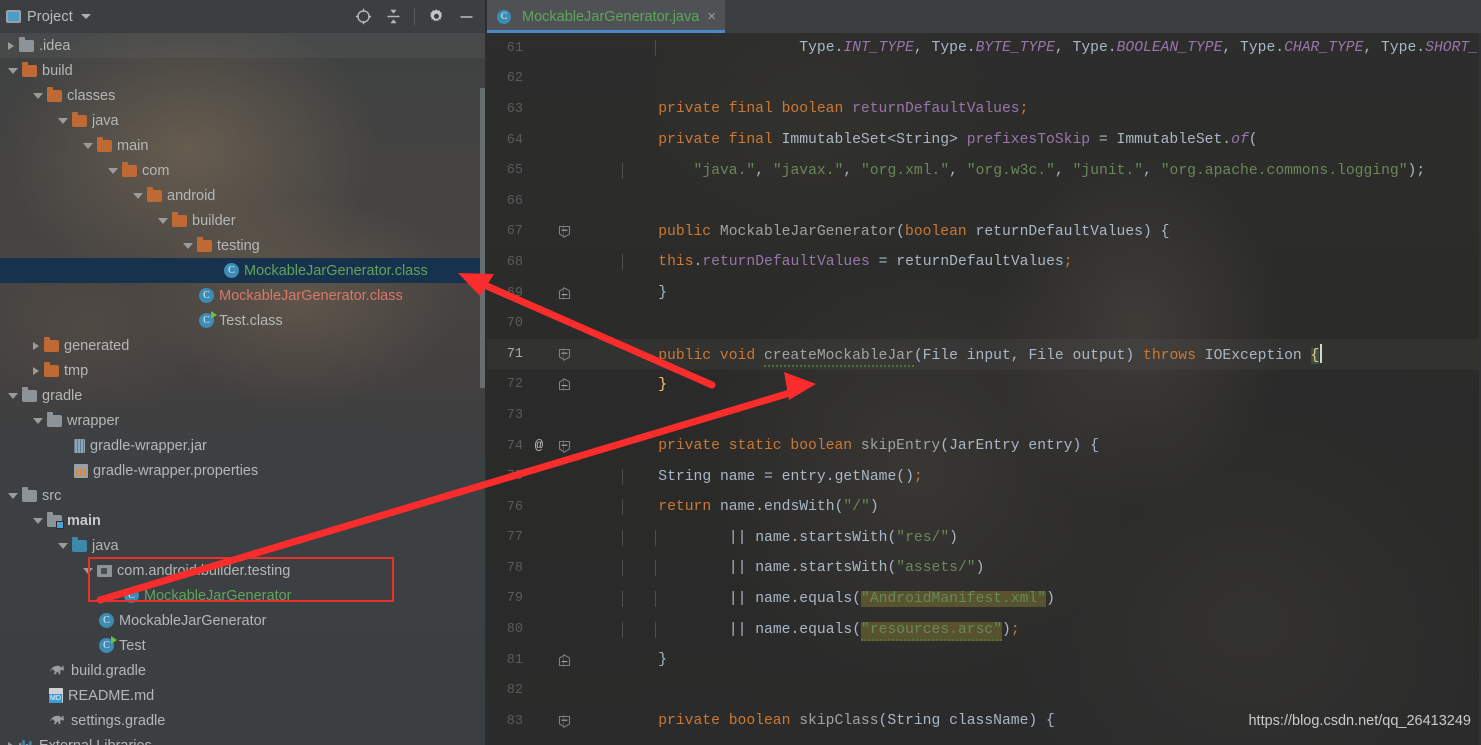 The width and height of the screenshot is (1481, 745). Describe the element at coordinates (243, 670) in the screenshot. I see `tree-item: build.gradle` at that location.